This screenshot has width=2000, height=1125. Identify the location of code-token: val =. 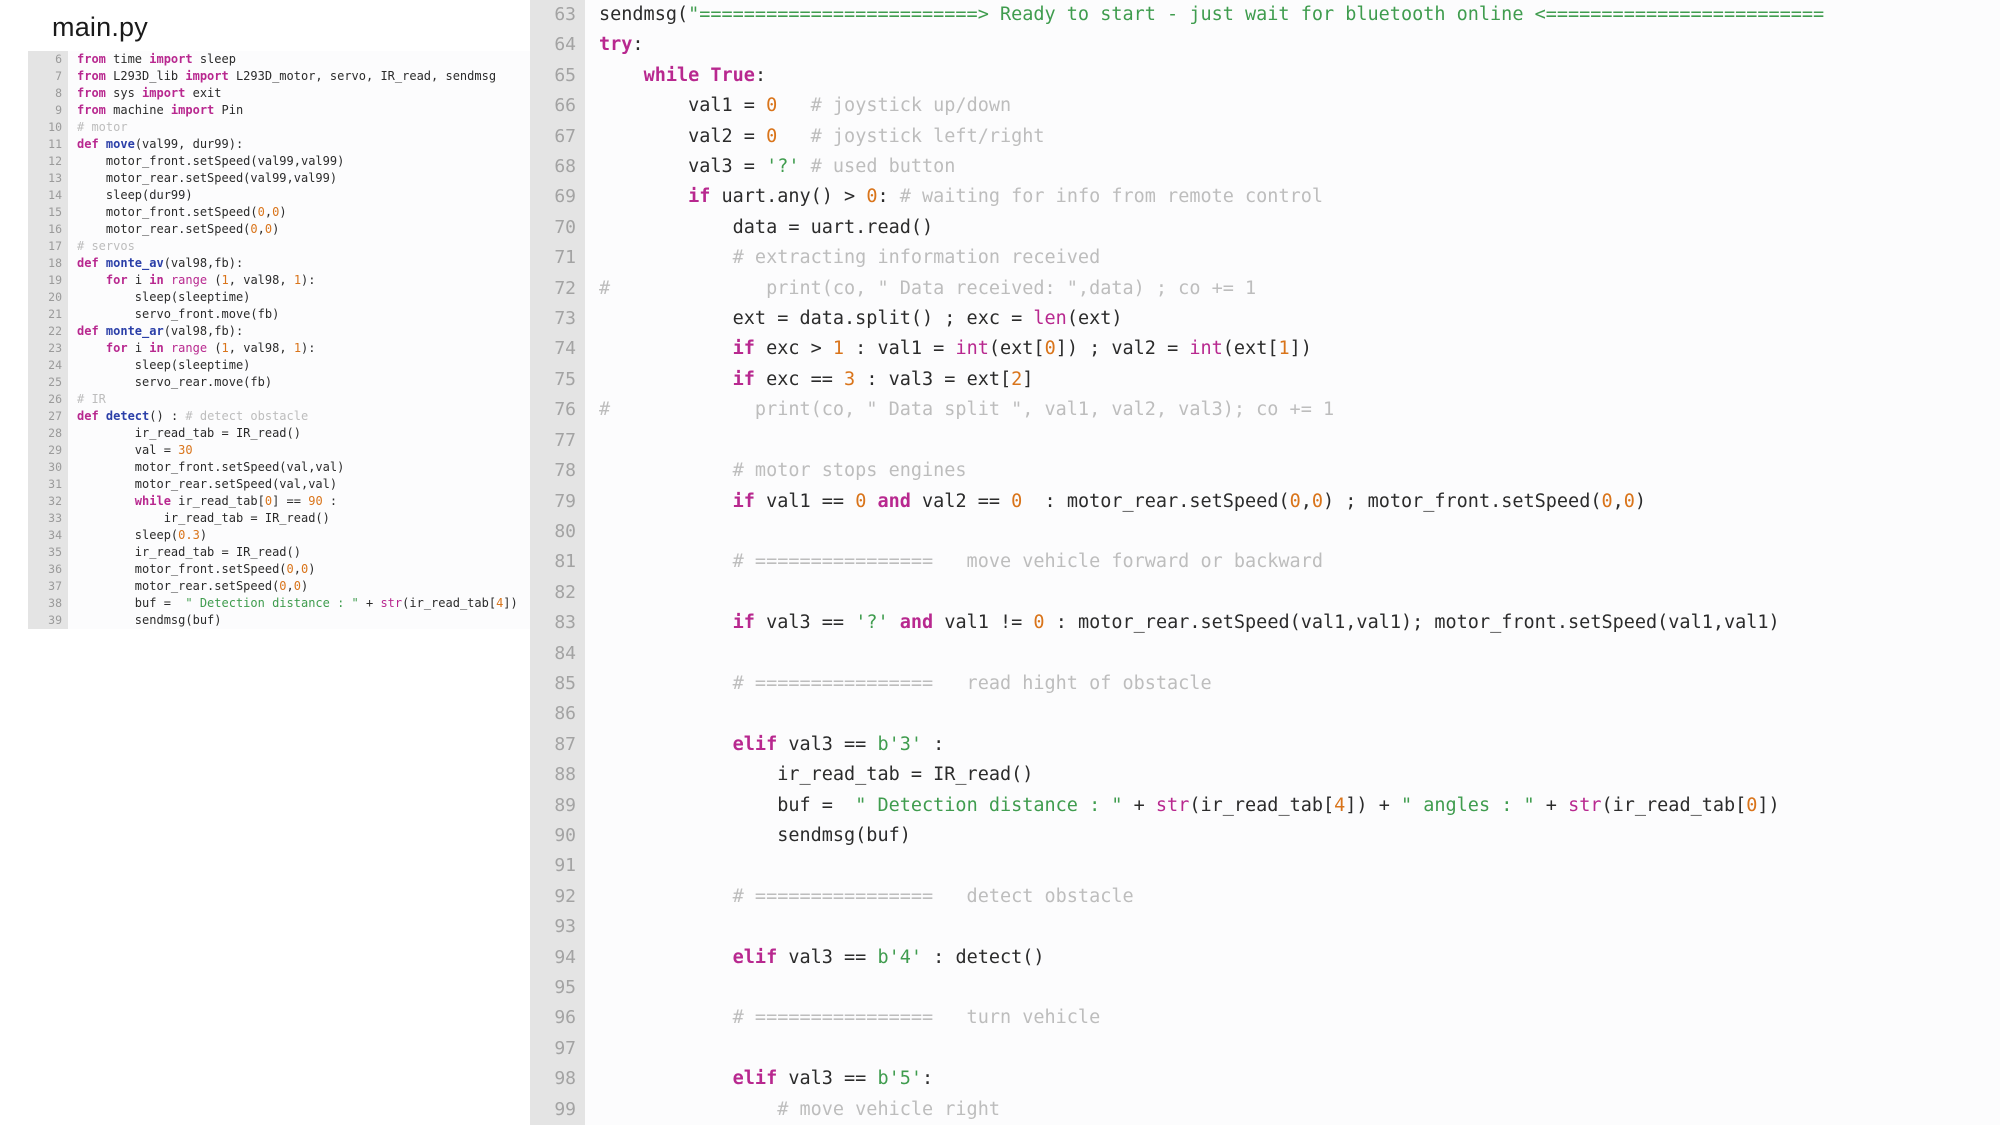
(128, 450).